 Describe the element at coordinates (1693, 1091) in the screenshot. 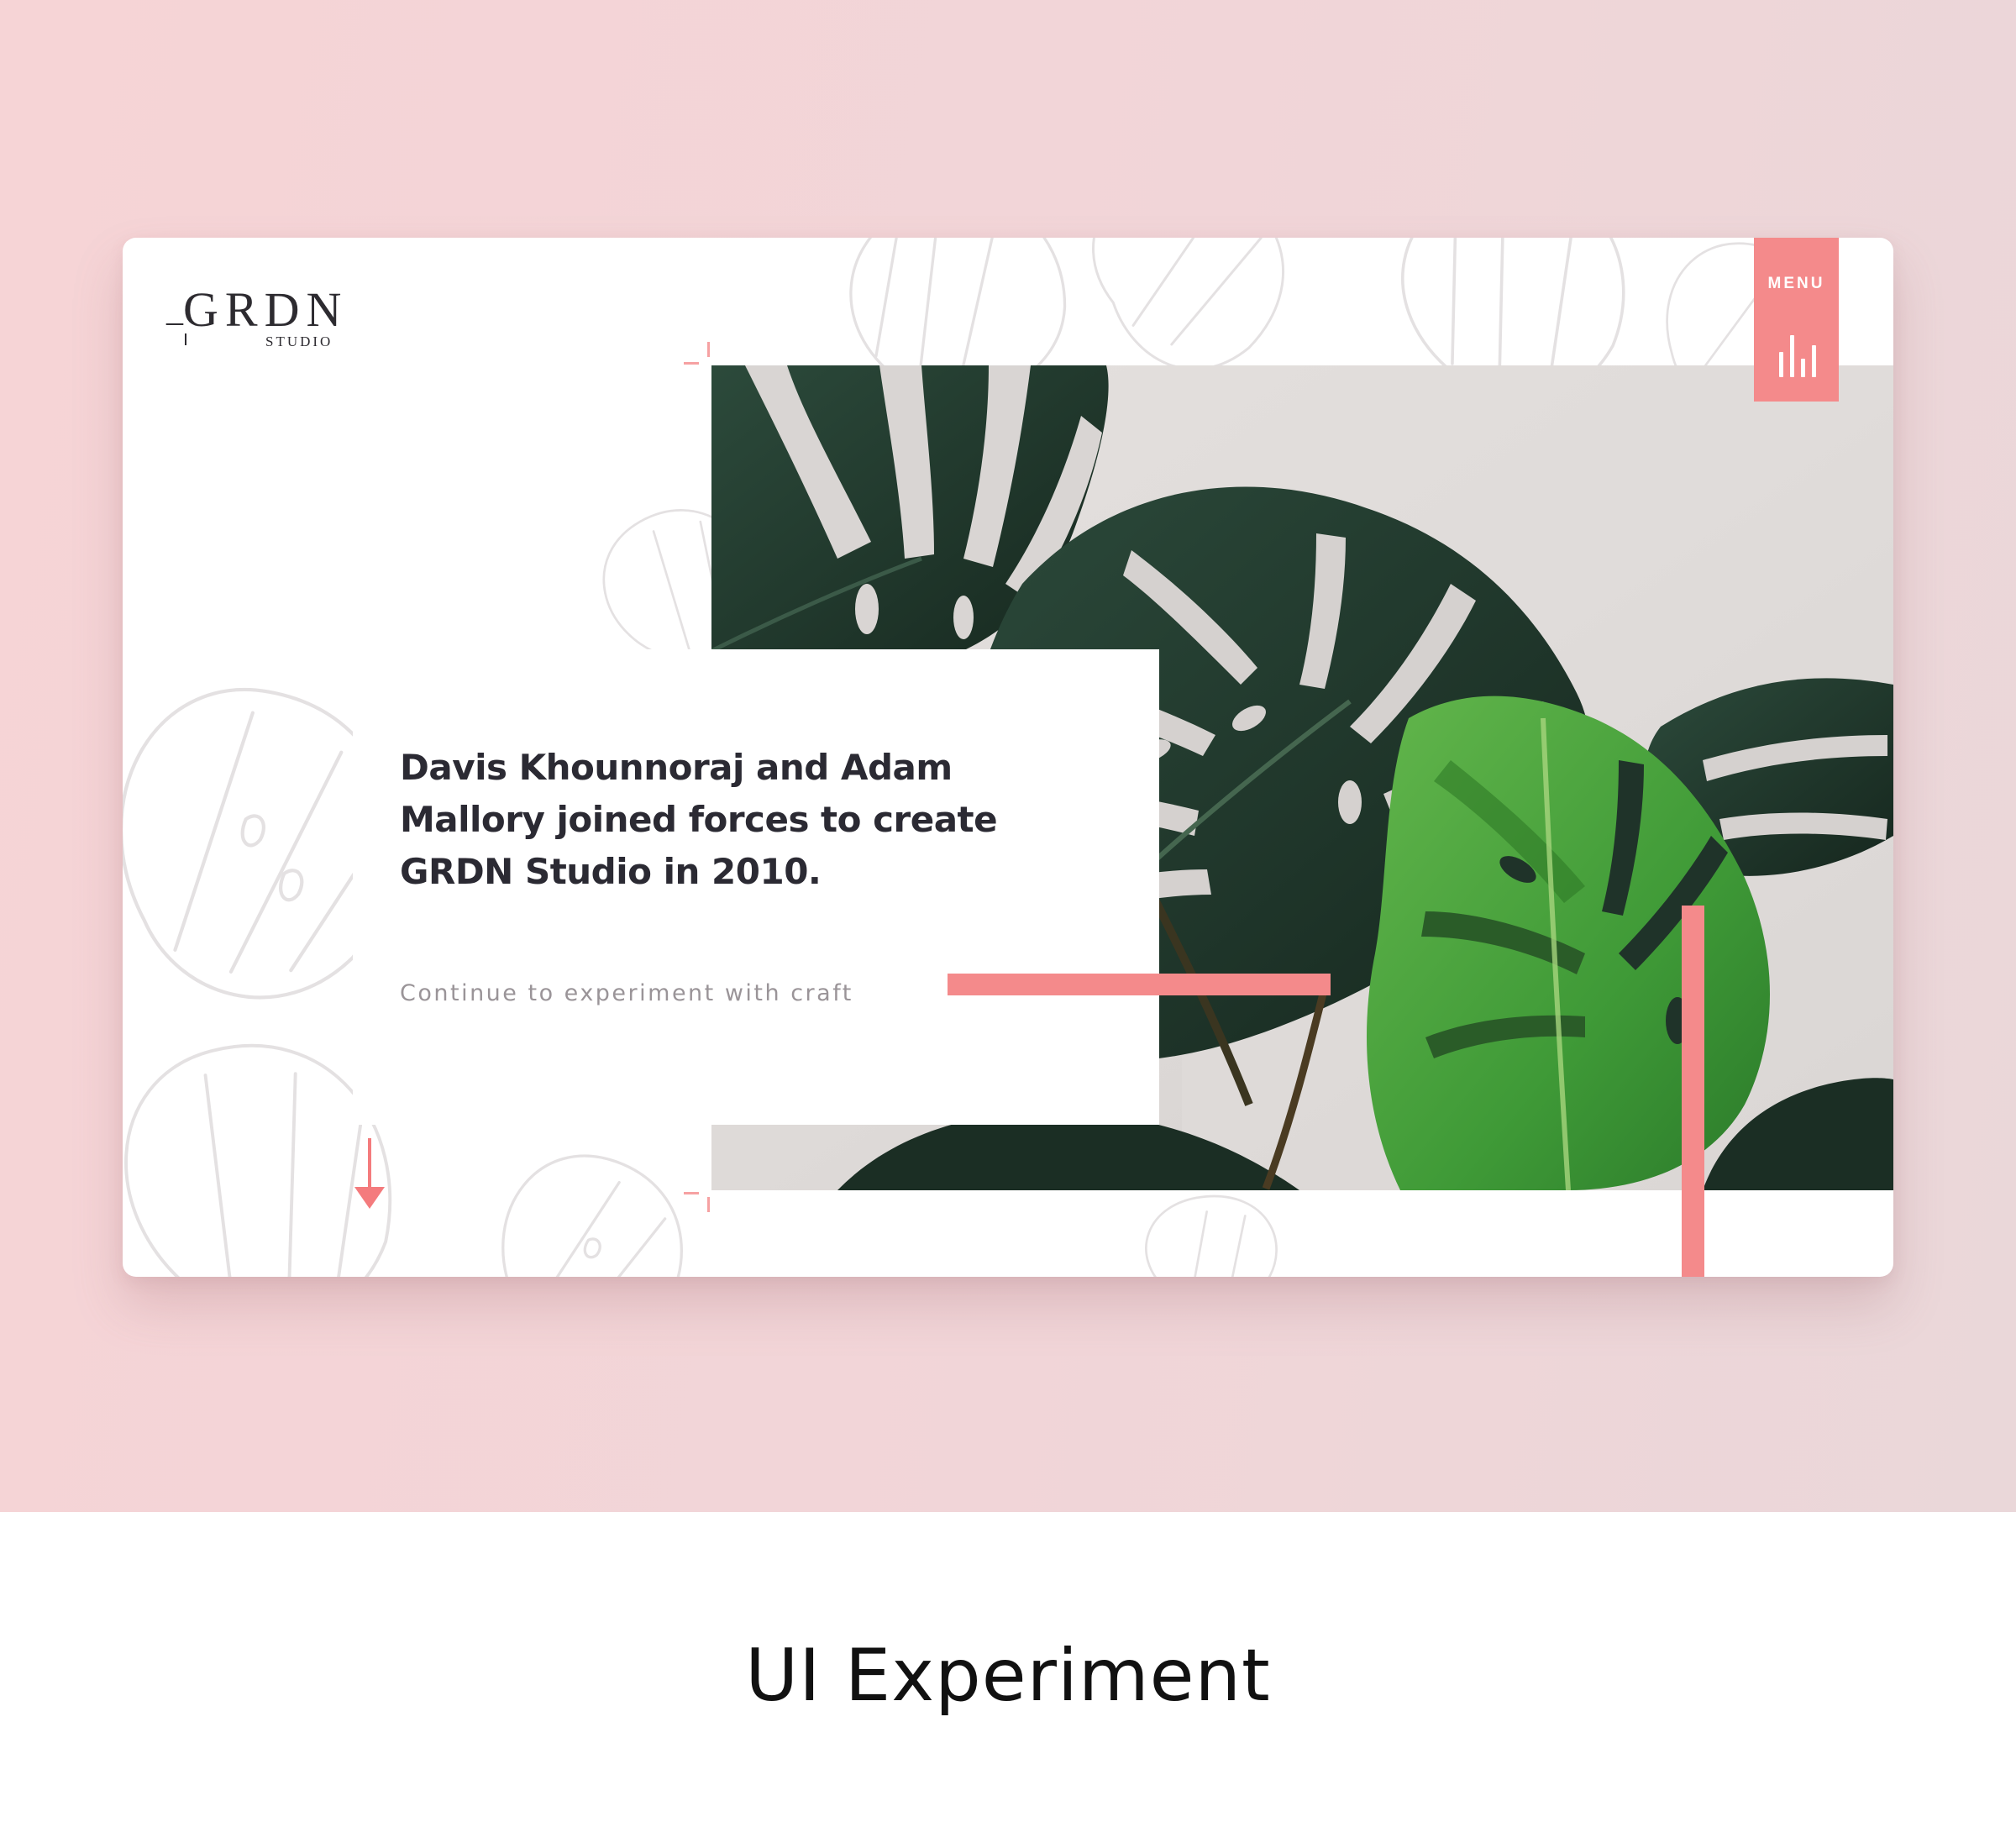

I see `accent-bar-vertical` at that location.